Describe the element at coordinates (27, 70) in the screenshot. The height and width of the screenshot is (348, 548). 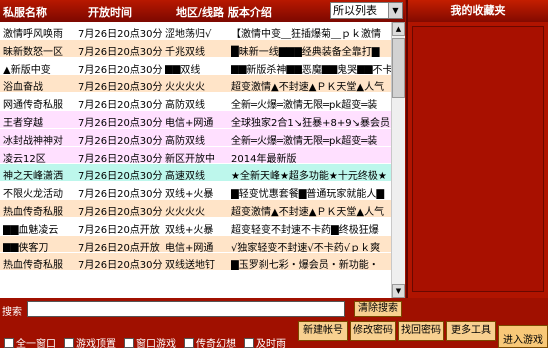
I see `server-name: ▲新版中变` at that location.